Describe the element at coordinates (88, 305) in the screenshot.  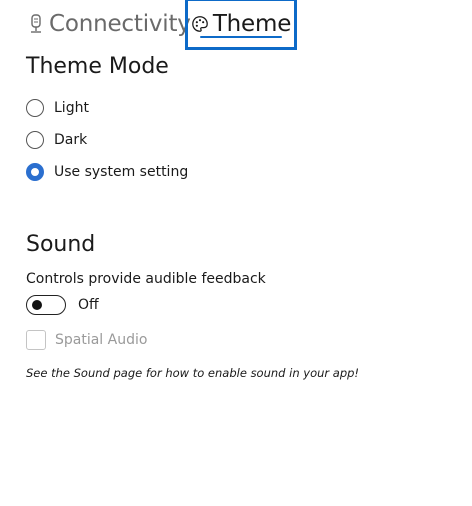
I see `toggle-state-label: Off` at that location.